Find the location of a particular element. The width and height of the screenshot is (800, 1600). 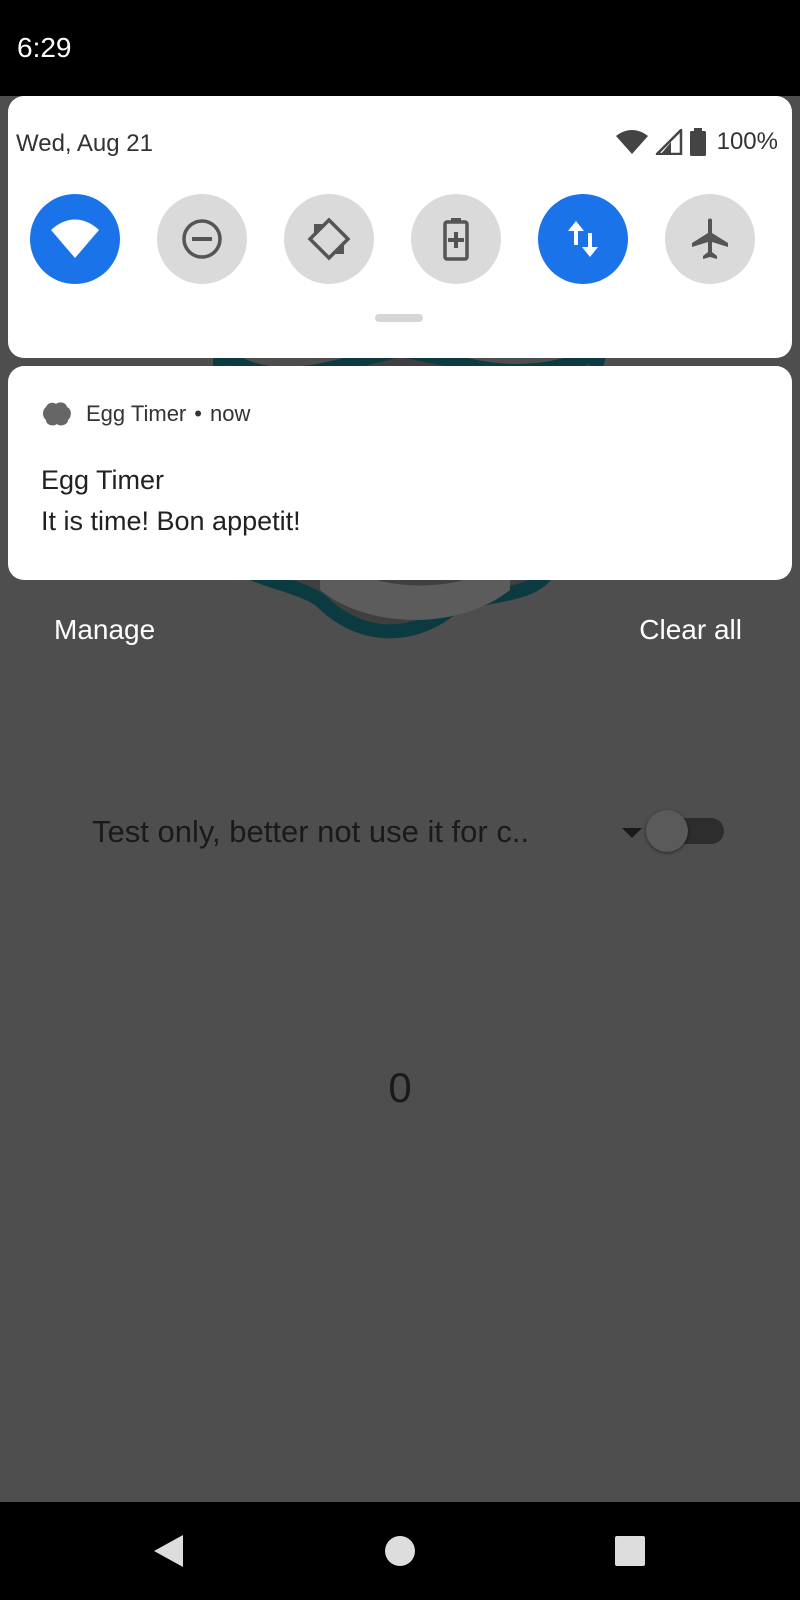

navigation-bar is located at coordinates (400, 1551).